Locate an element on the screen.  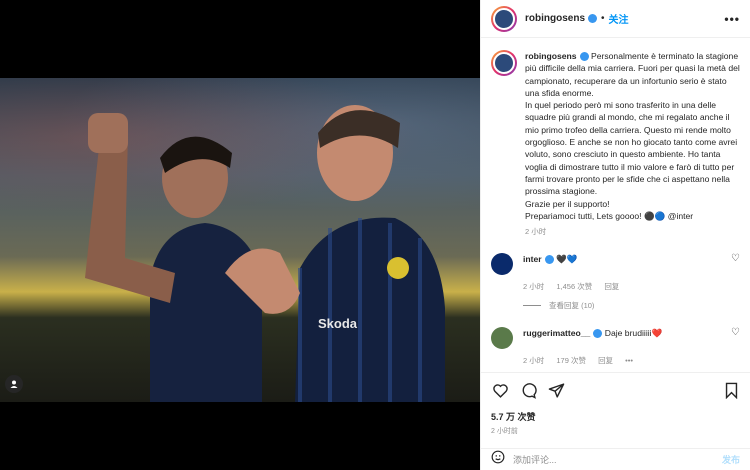
comment-meta: 2 小时 1,456 次赞 回复 is located at coordinates (631, 286).